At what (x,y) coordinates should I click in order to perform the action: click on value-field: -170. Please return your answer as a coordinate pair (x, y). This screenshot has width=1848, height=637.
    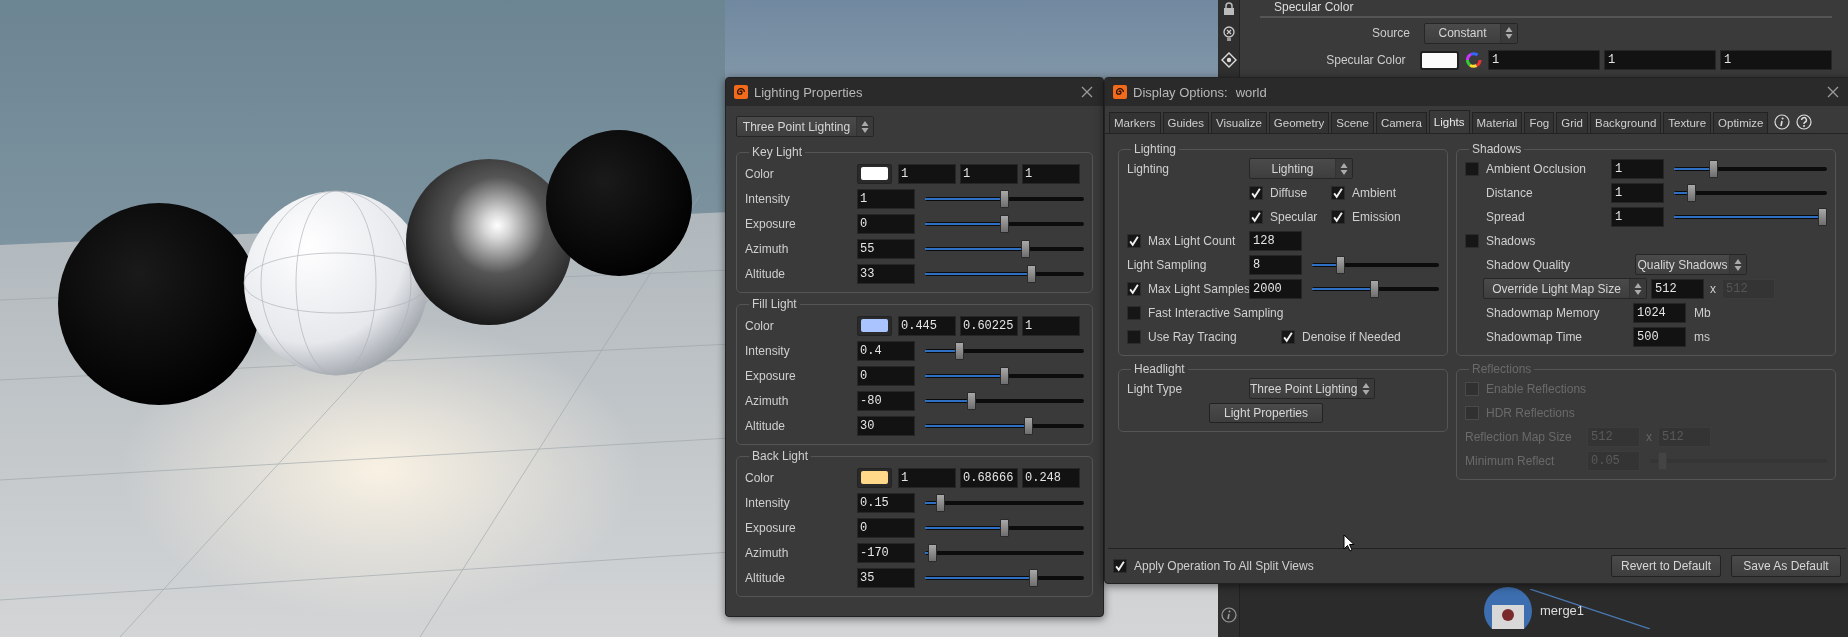
    Looking at the image, I should click on (886, 552).